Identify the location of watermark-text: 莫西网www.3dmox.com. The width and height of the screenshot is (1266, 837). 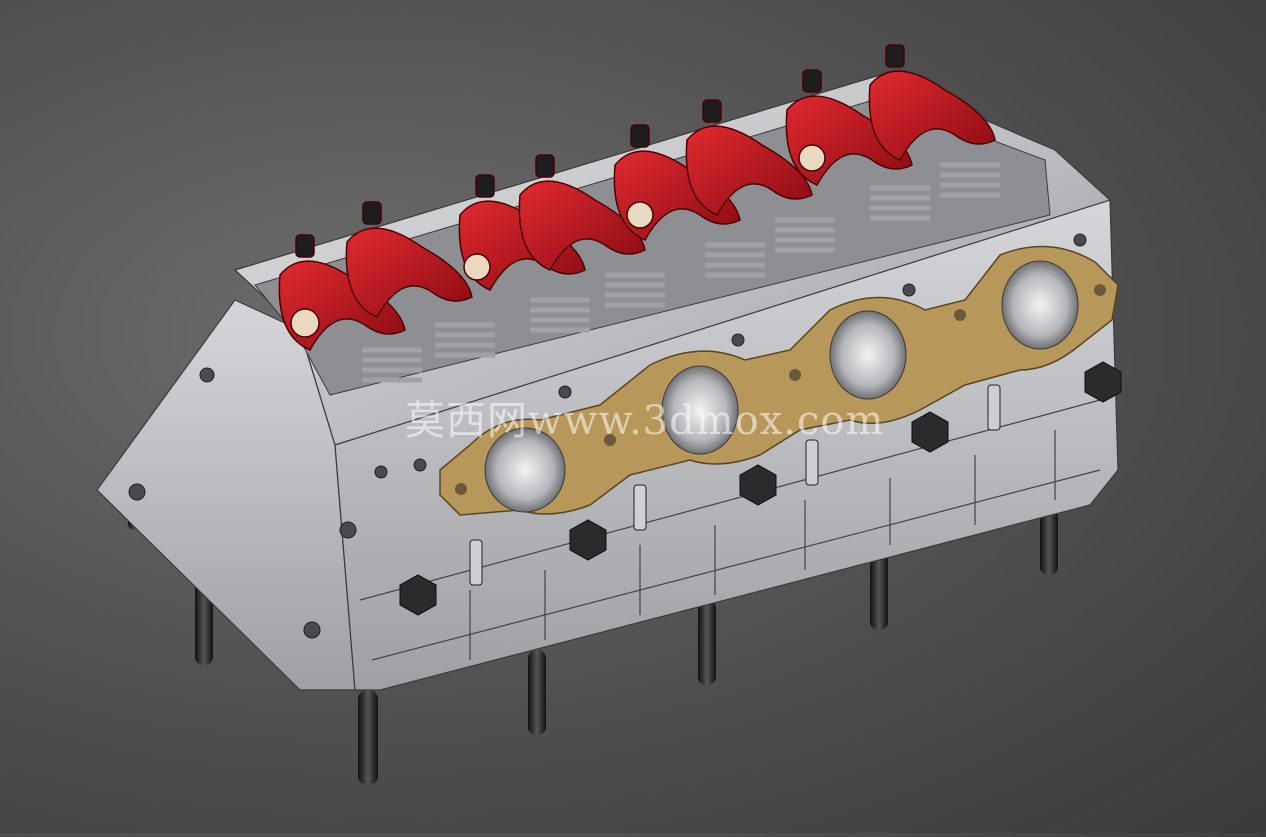
(645, 421).